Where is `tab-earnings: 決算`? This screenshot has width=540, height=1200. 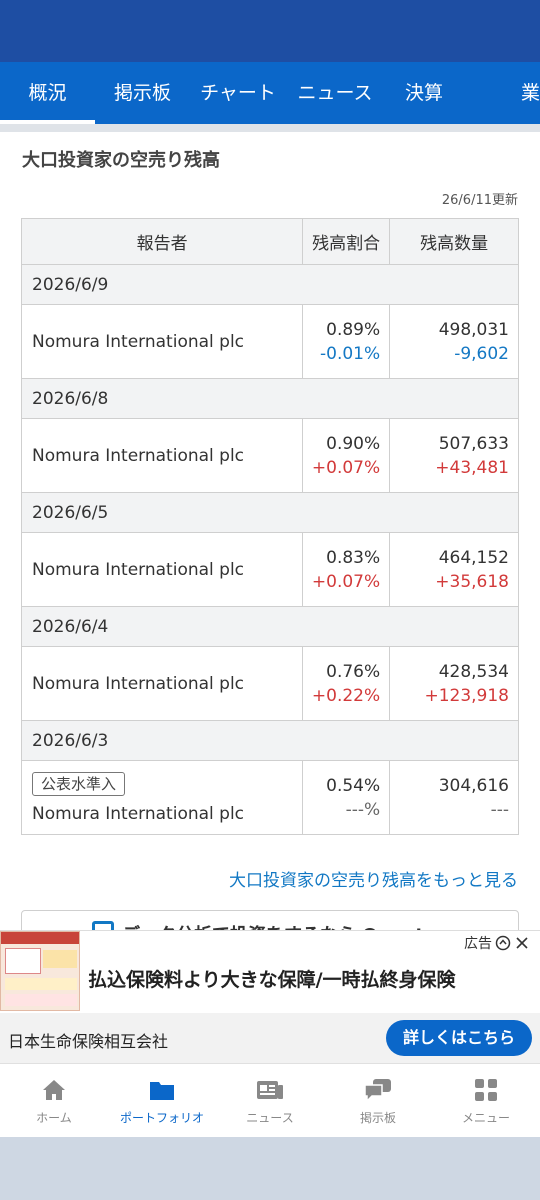 tab-earnings: 決算 is located at coordinates (424, 93).